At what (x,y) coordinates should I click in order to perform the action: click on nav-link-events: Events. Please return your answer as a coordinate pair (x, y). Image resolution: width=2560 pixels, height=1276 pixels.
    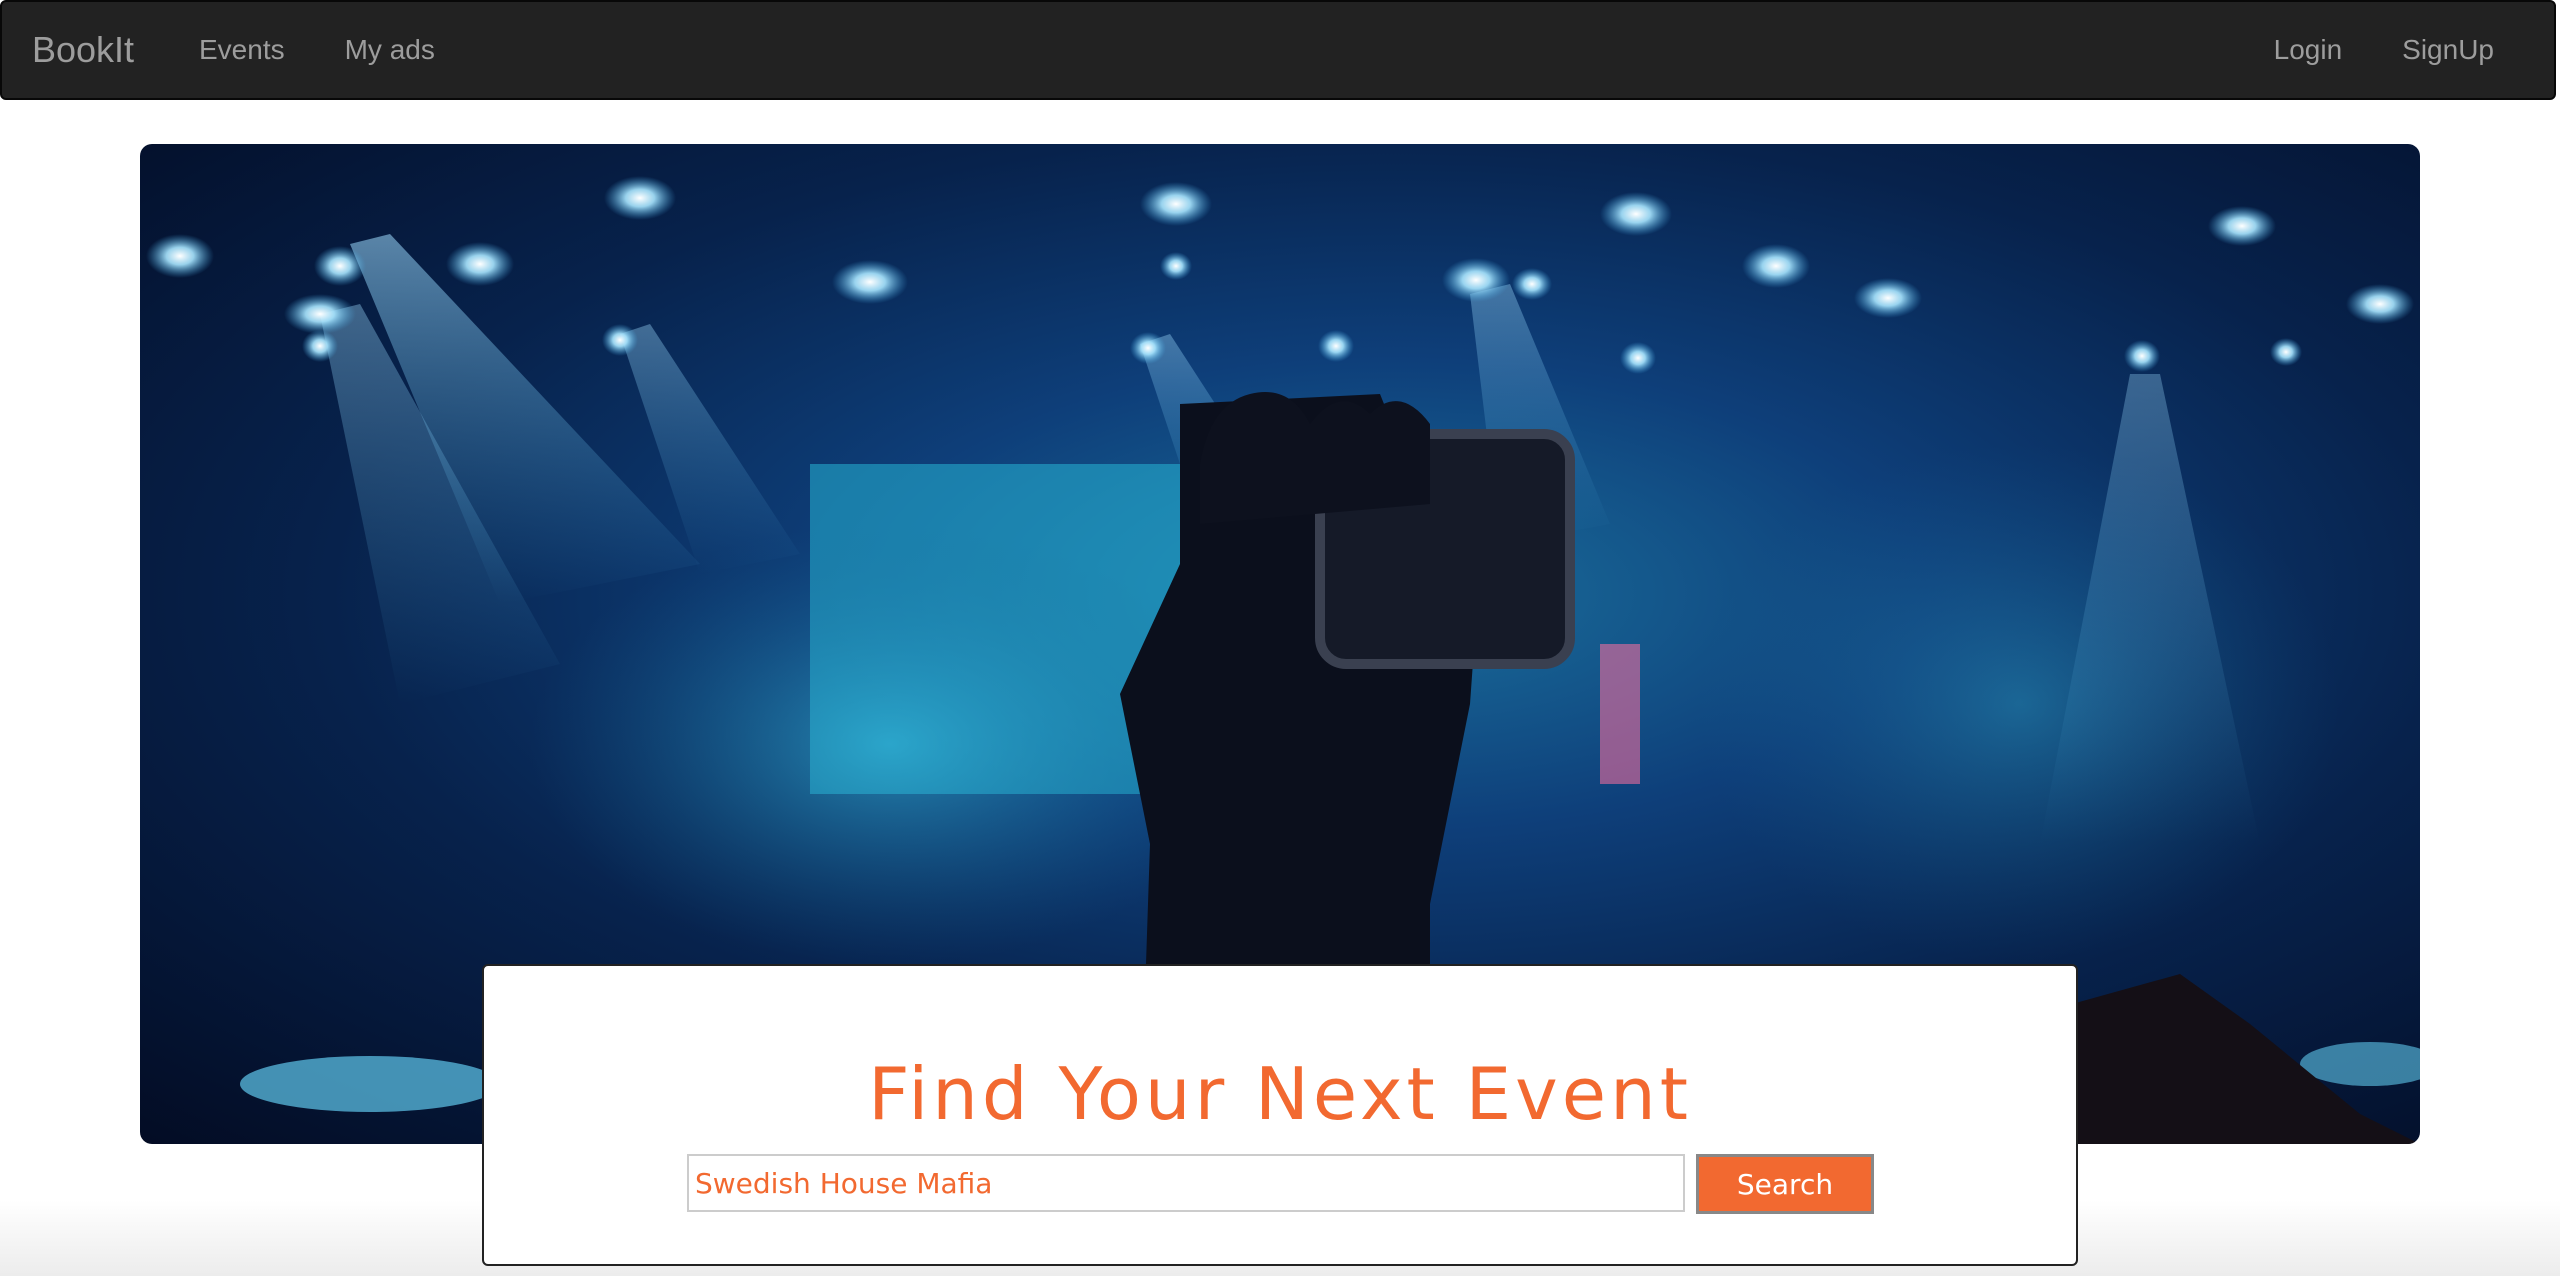
    Looking at the image, I should click on (242, 50).